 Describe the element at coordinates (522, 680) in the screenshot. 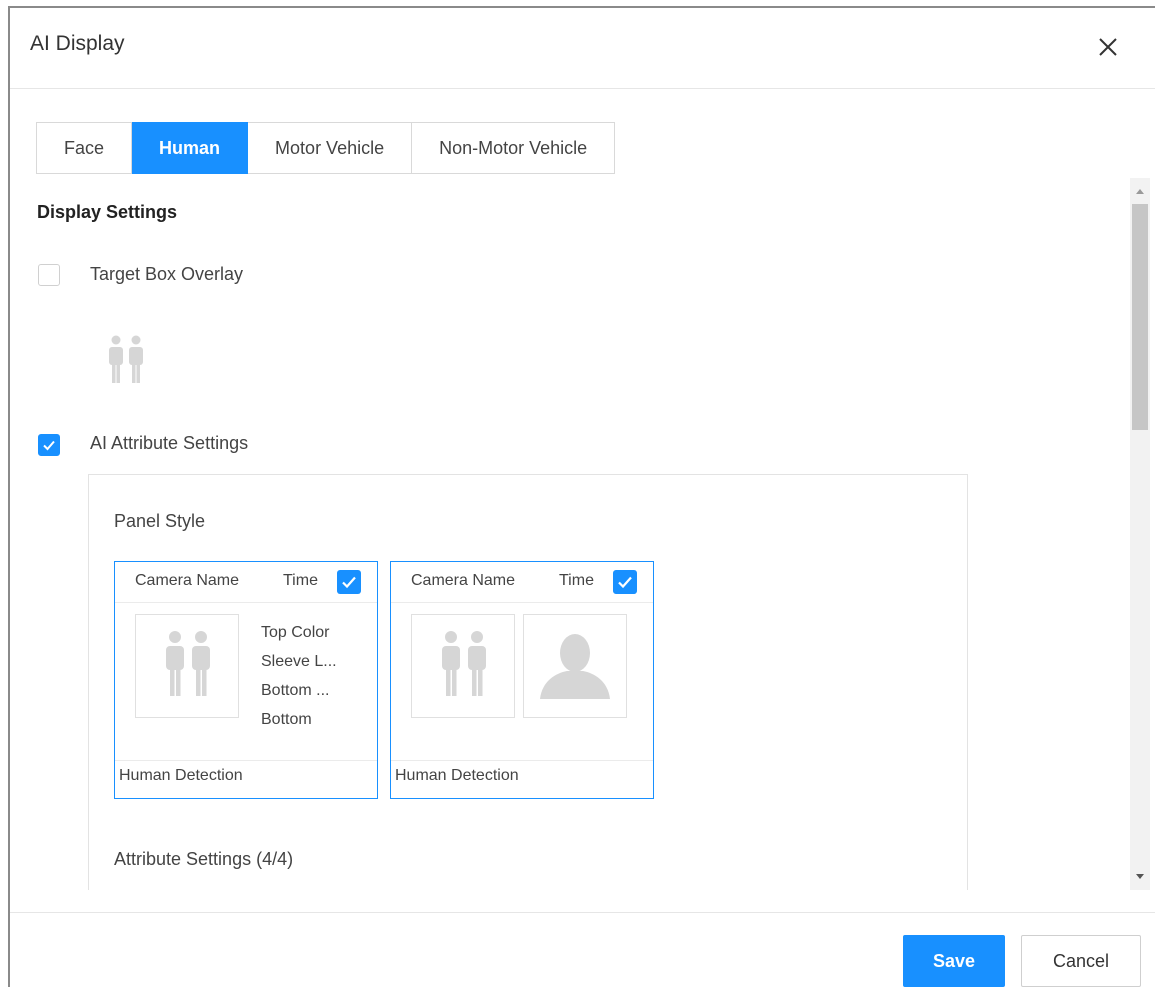

I see `panel-style-option-2: Camera Name Time Human Detection` at that location.